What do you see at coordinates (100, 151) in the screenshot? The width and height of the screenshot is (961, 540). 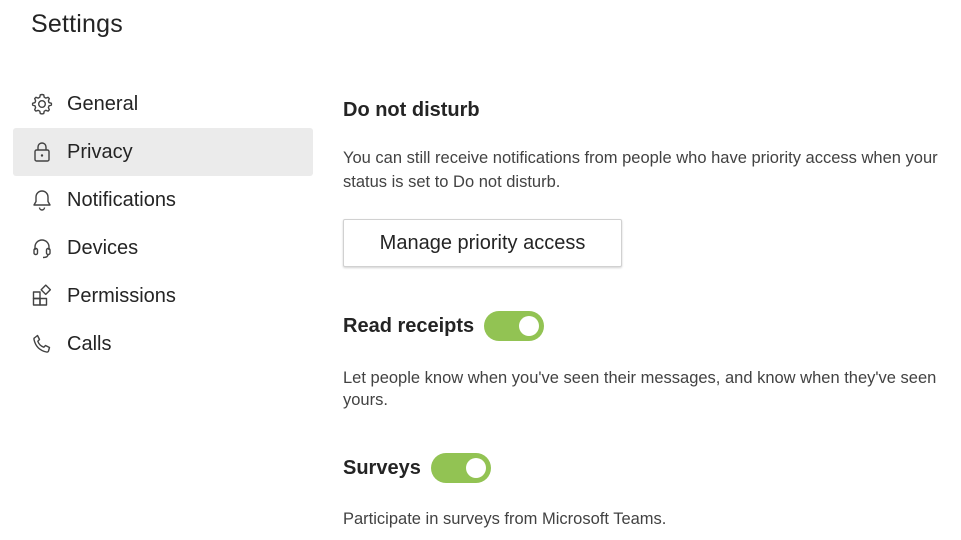 I see `sidebar-item-label: Privacy` at bounding box center [100, 151].